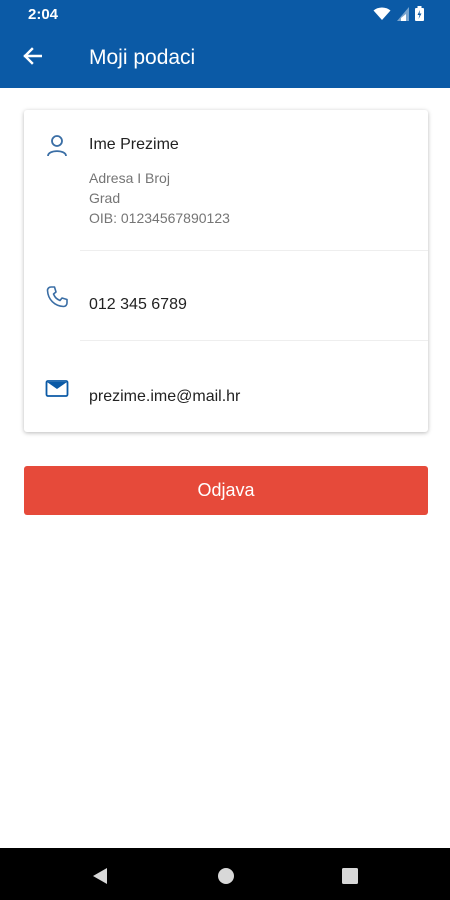 The image size is (450, 900). I want to click on mail-icon, so click(57, 389).